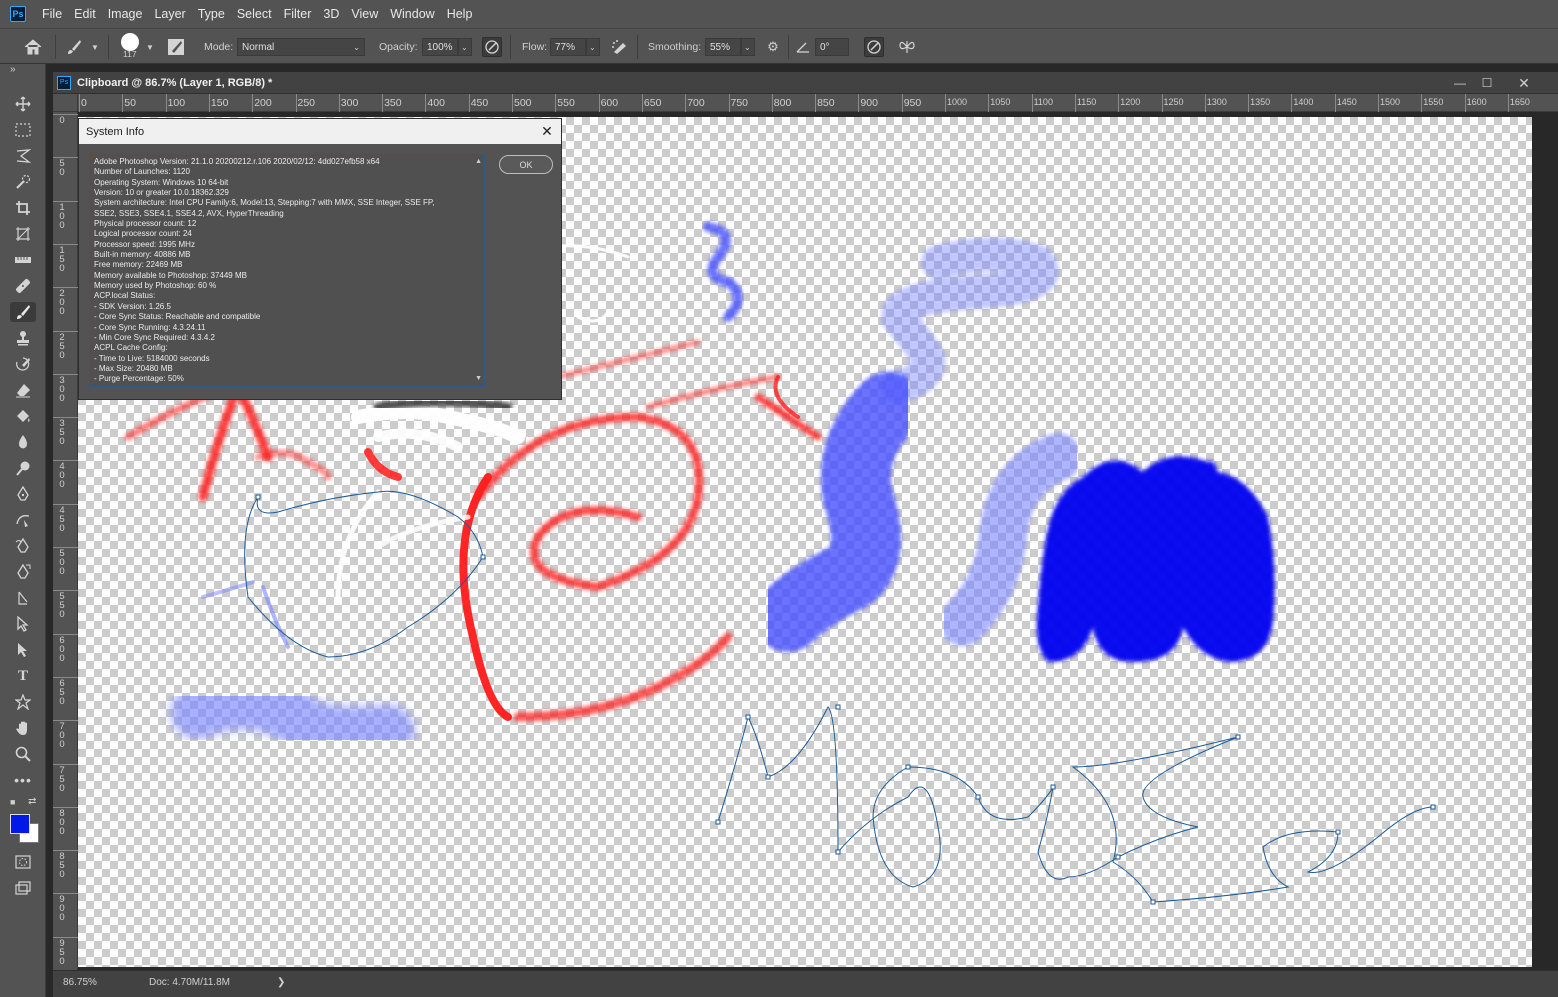  What do you see at coordinates (298, 14) in the screenshot?
I see `menu-filter: Filter` at bounding box center [298, 14].